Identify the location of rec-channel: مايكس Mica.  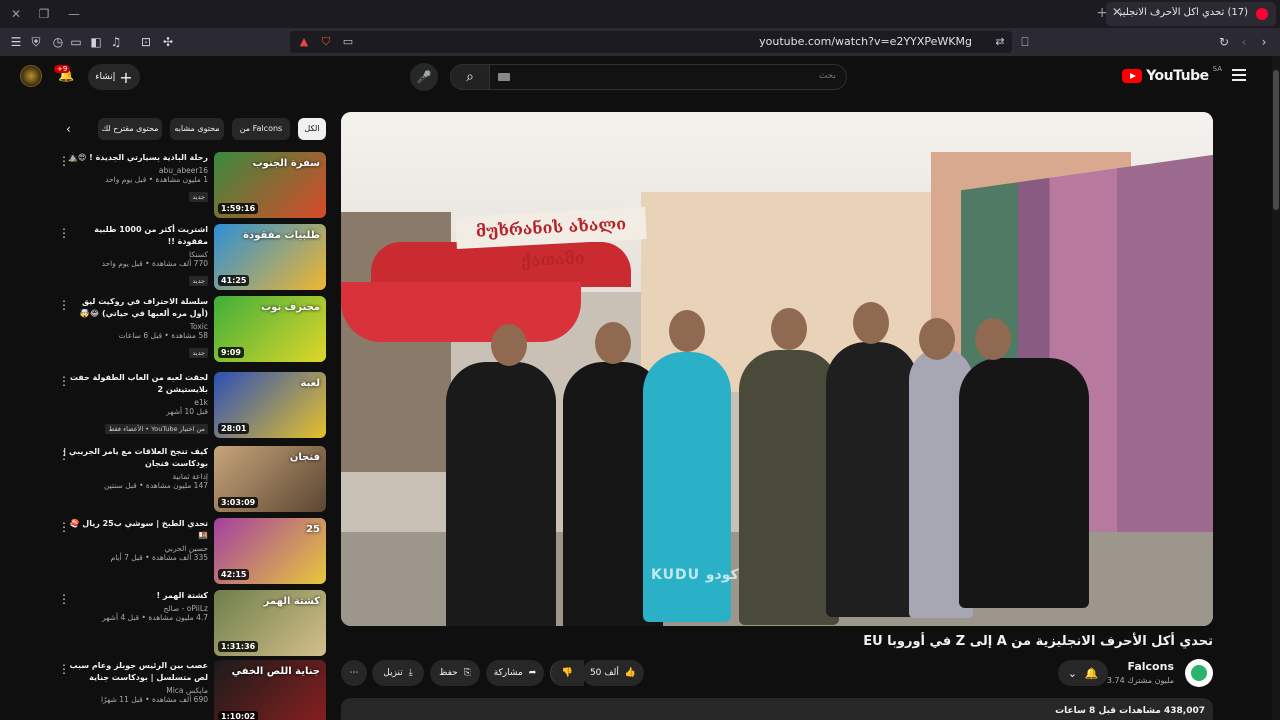
(135, 690).